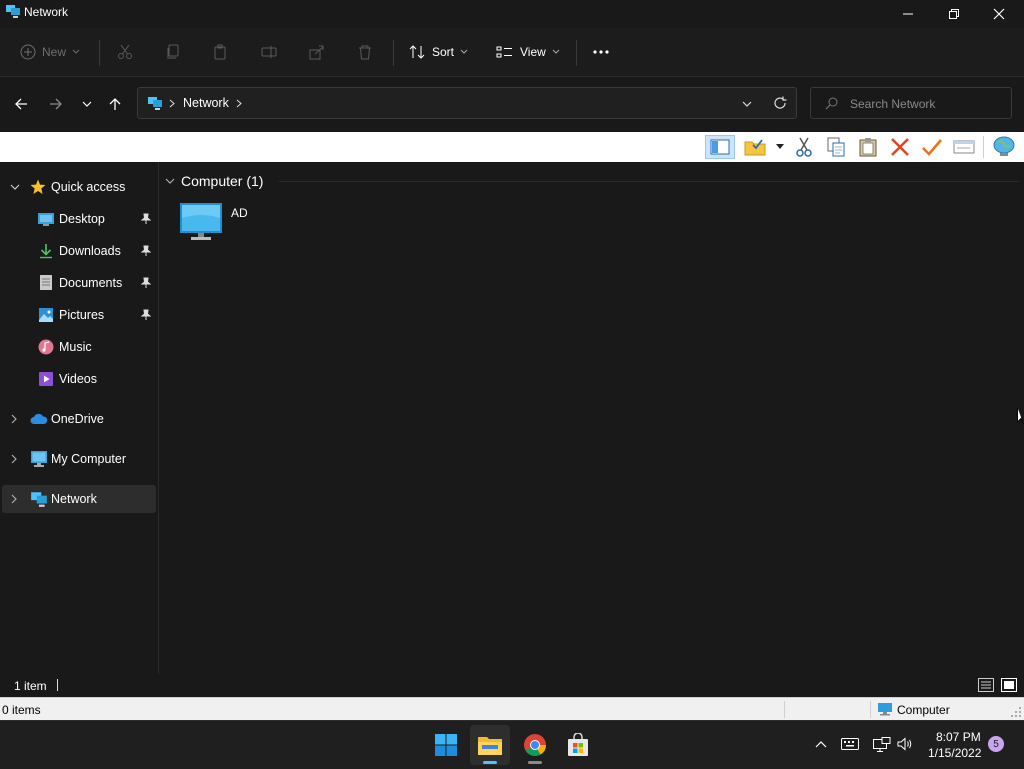 This screenshot has width=1024, height=769. Describe the element at coordinates (747, 104) in the screenshot. I see `address-history-chevron-icon` at that location.